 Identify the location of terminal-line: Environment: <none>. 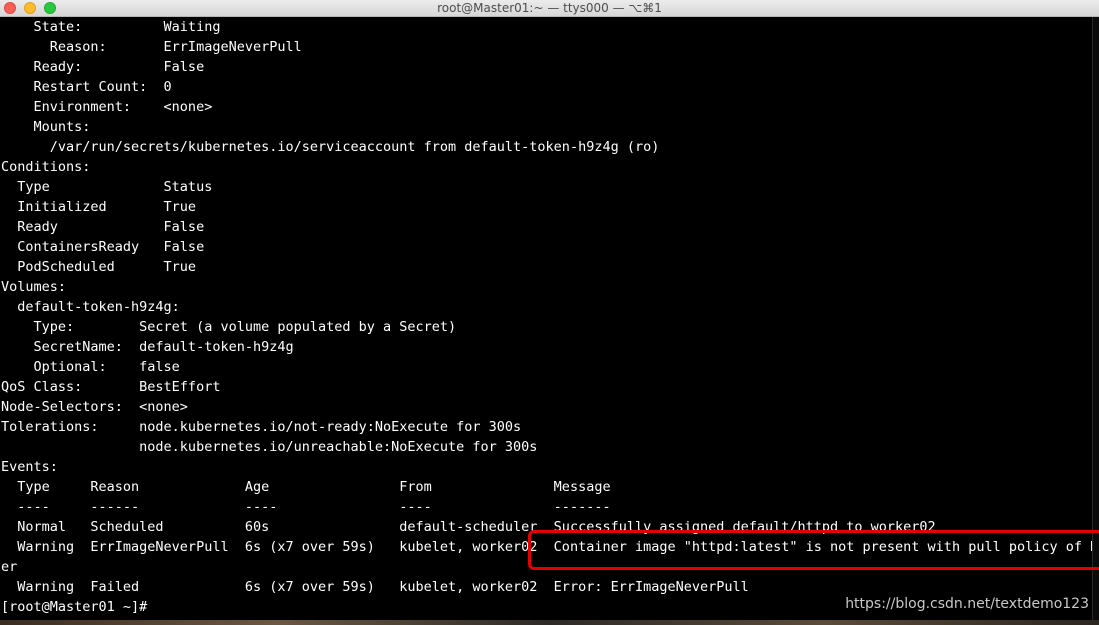
(107, 107).